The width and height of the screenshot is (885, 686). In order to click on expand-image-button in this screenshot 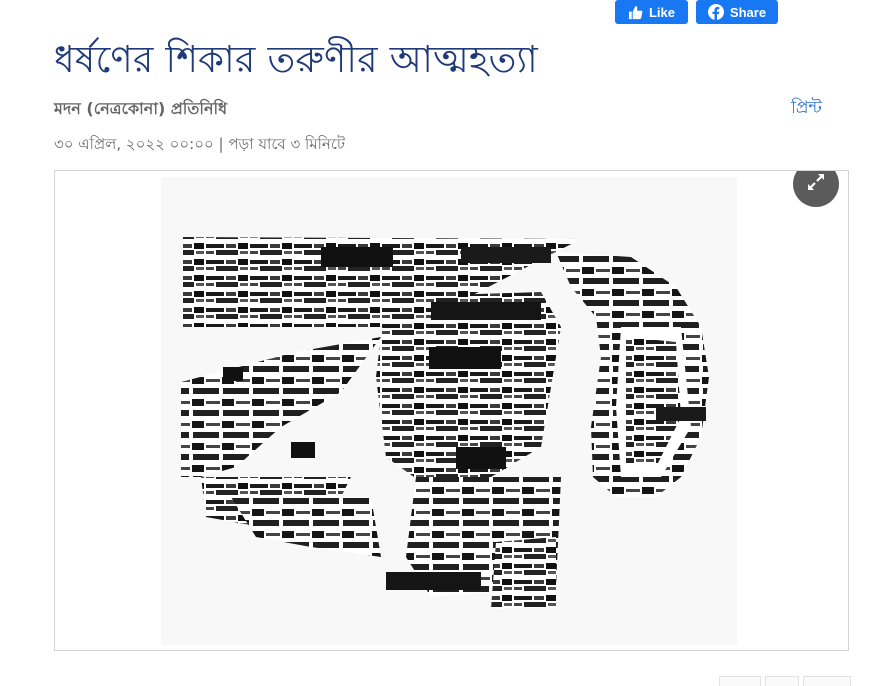, I will do `click(816, 189)`.